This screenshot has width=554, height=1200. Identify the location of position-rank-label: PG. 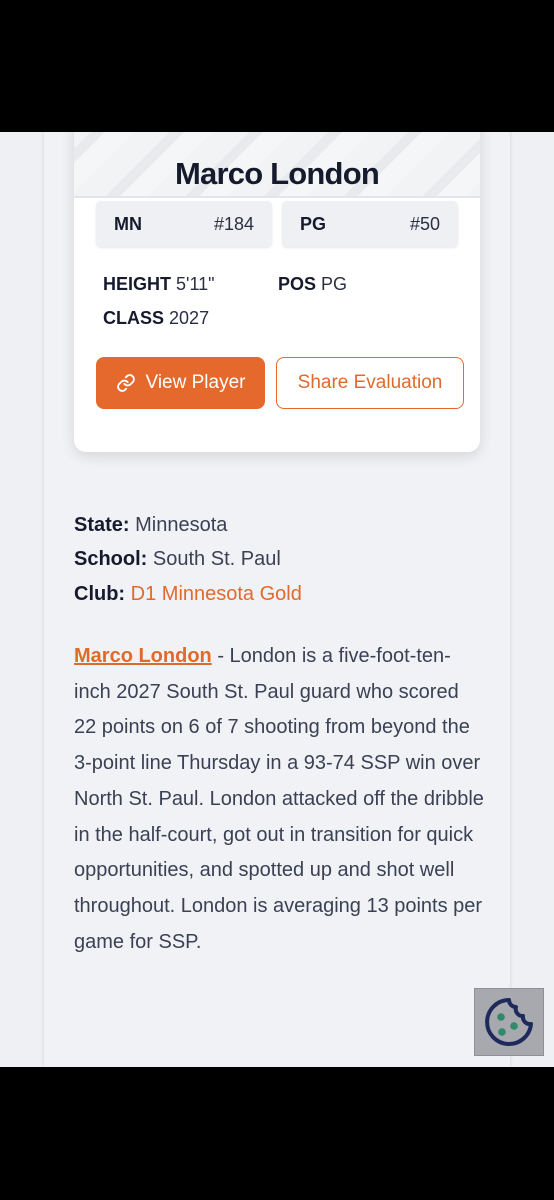
(313, 223).